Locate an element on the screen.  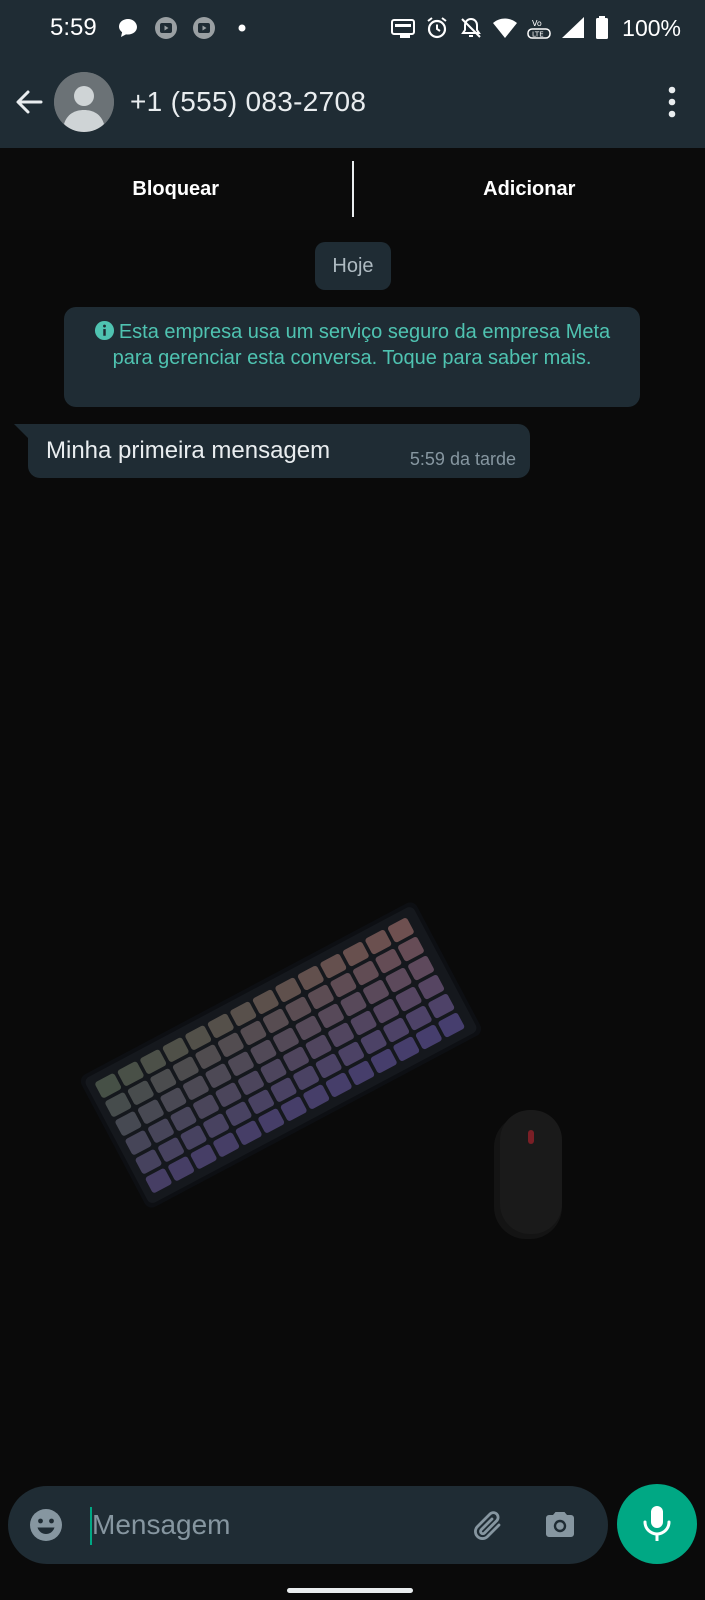
more-options-button is located at coordinates (672, 102).